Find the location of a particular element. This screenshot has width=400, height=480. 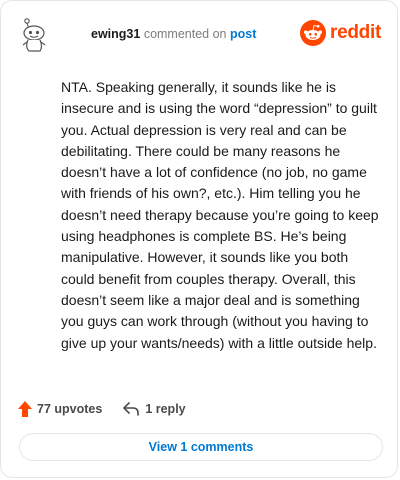

view-comments-button: View 1 comments is located at coordinates (201, 447).